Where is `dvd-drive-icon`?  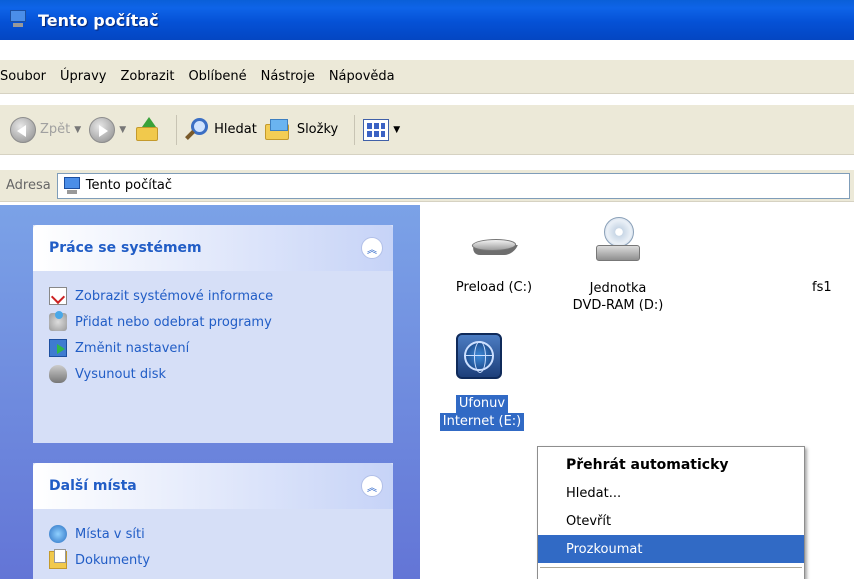
dvd-drive-icon is located at coordinates (618, 240).